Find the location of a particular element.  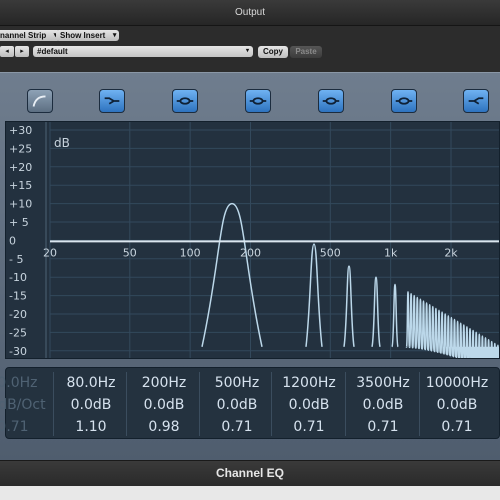

band-7-freq-value: 10000Hz is located at coordinates (457, 383).